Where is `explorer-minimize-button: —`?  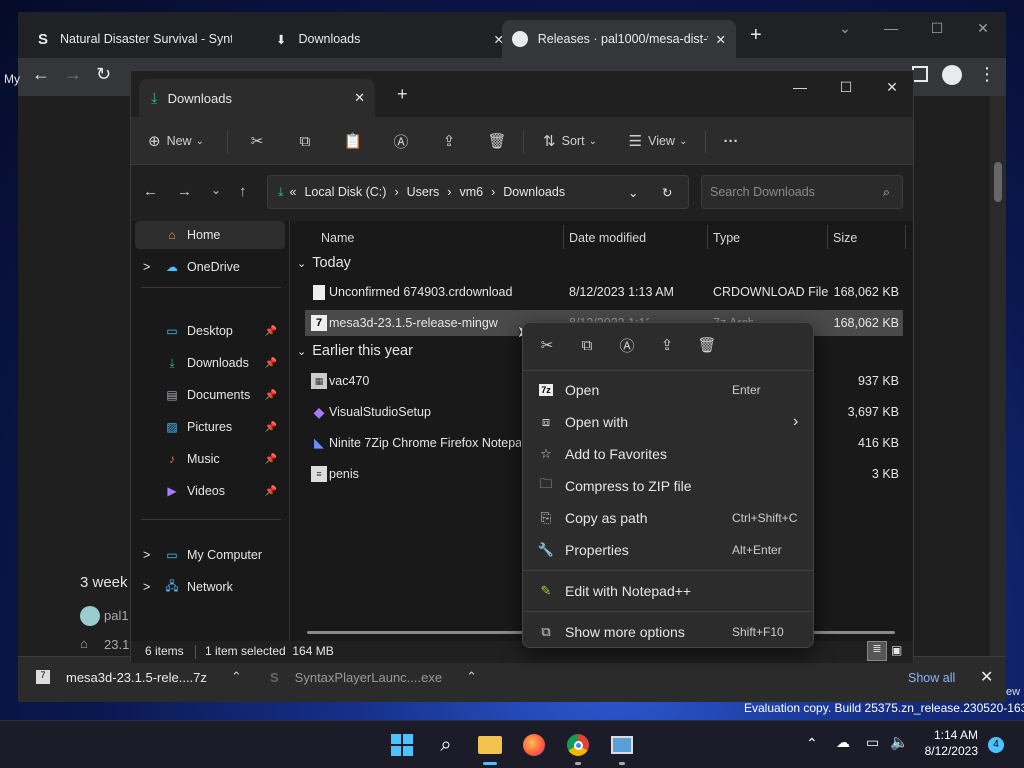
explorer-minimize-button: — is located at coordinates (800, 87).